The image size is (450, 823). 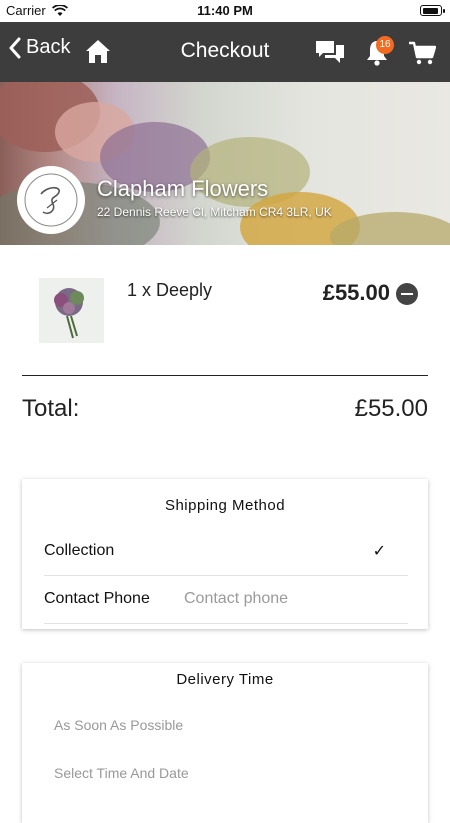 I want to click on total-label: Total:, so click(x=51, y=408).